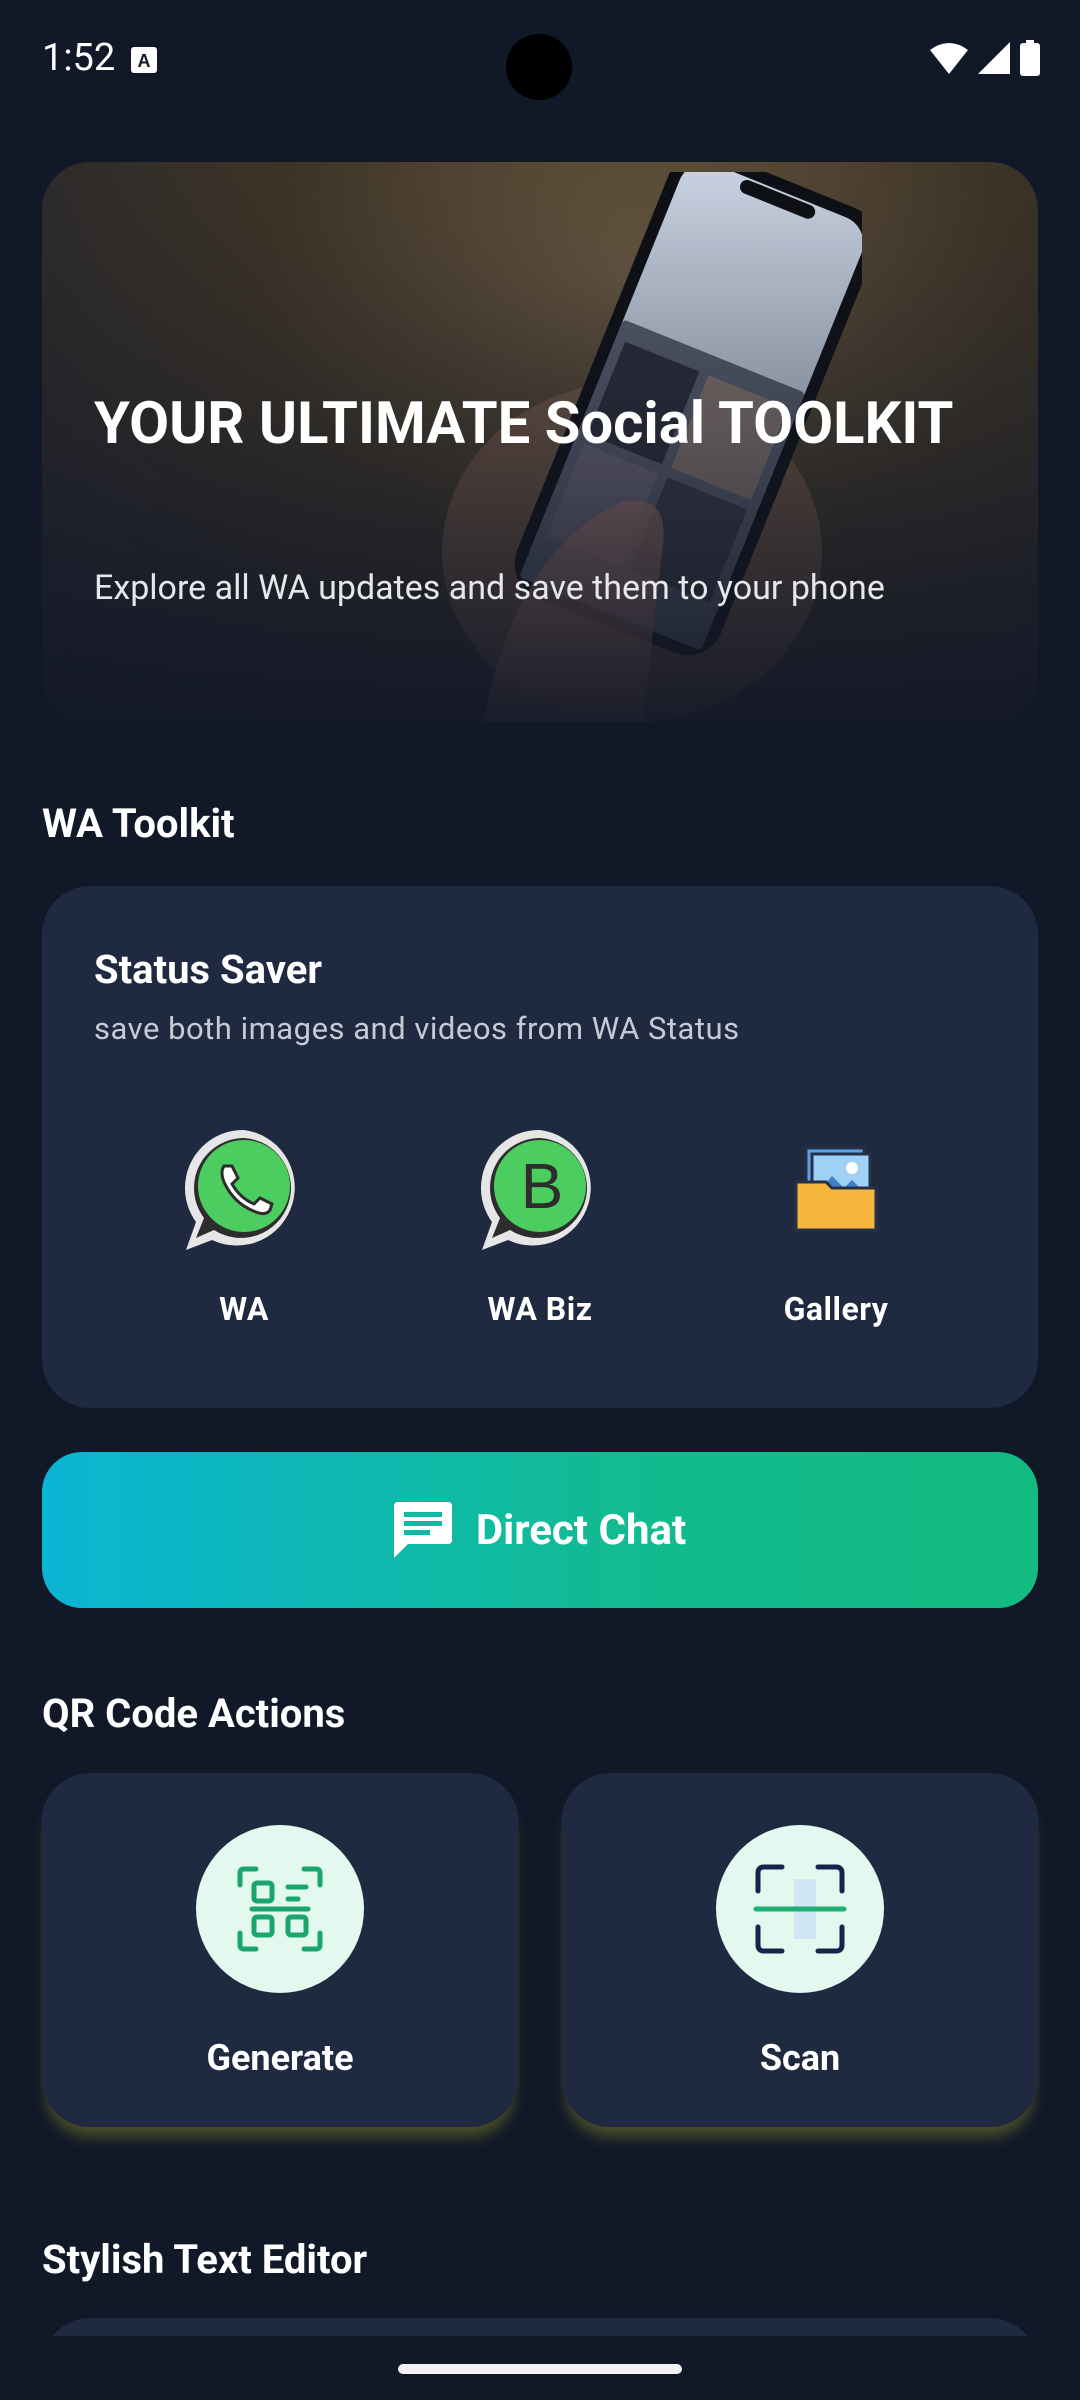 Image resolution: width=1080 pixels, height=2400 pixels. I want to click on qr-generate-card: Generate, so click(280, 1950).